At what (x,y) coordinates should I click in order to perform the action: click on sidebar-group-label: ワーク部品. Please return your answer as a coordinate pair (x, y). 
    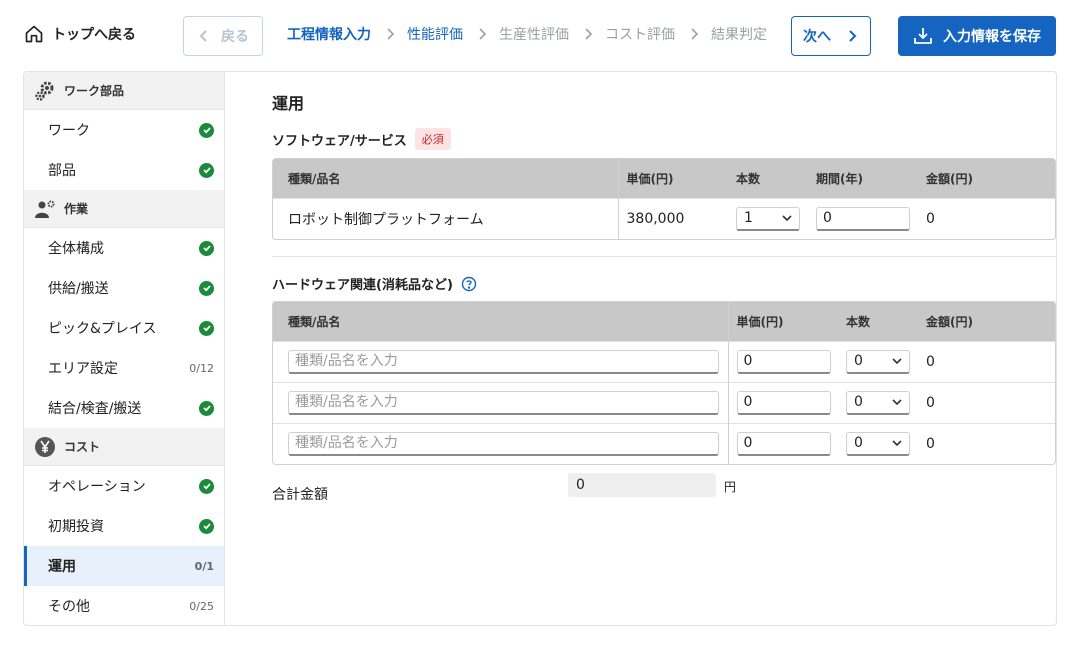
    Looking at the image, I should click on (94, 91).